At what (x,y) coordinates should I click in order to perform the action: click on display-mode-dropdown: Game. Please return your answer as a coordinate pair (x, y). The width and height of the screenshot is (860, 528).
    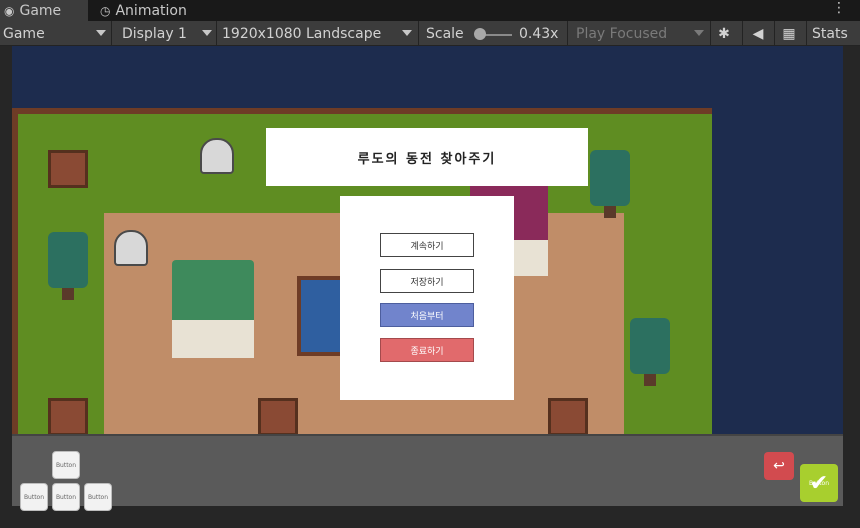
    Looking at the image, I should click on (55, 33).